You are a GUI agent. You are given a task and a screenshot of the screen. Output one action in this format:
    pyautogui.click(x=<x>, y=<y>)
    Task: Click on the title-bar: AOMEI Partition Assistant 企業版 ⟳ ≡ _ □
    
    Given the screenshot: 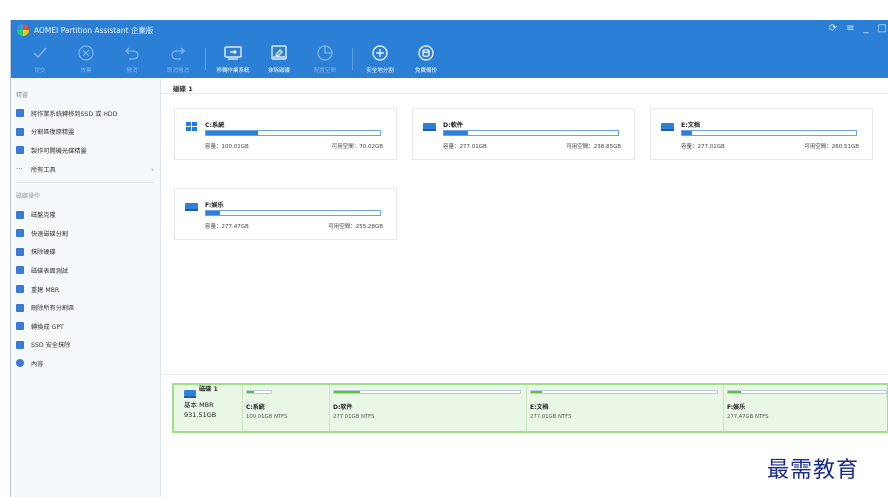 What is the action you would take?
    pyautogui.click(x=449, y=30)
    